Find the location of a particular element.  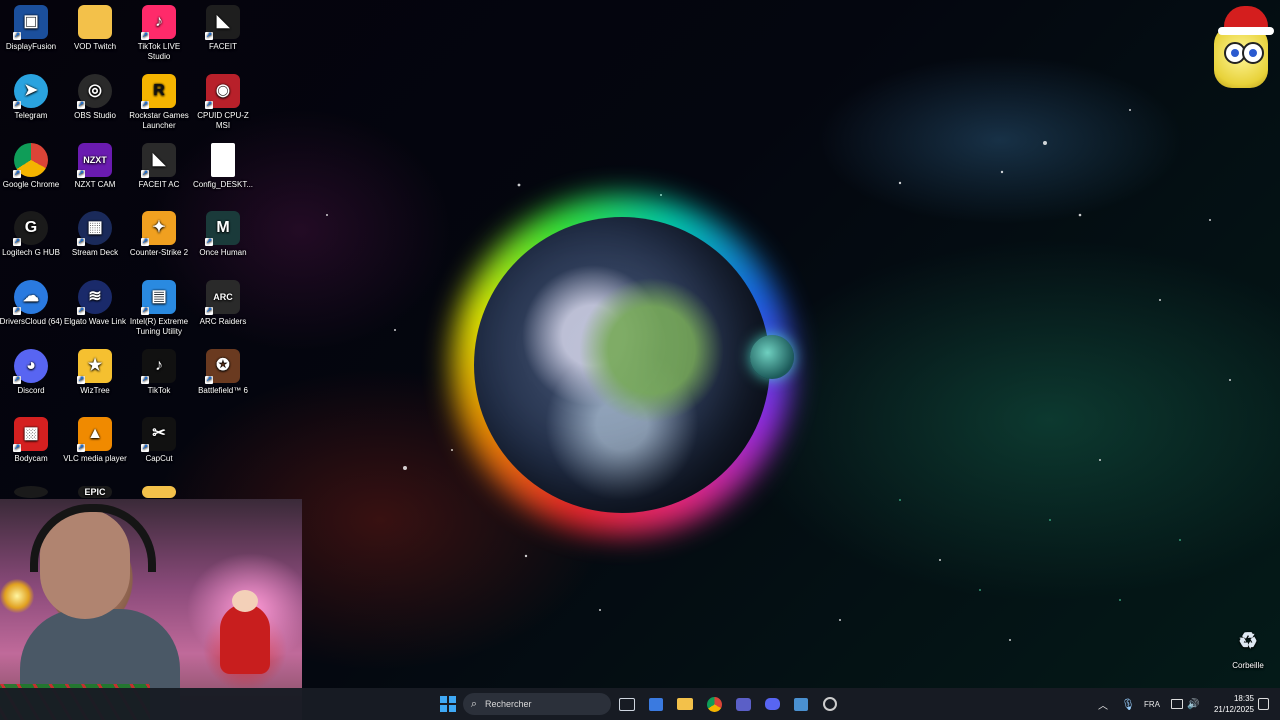

desktop-icon-tiktok: ♪ ↗ TikTok is located at coordinates (159, 372).